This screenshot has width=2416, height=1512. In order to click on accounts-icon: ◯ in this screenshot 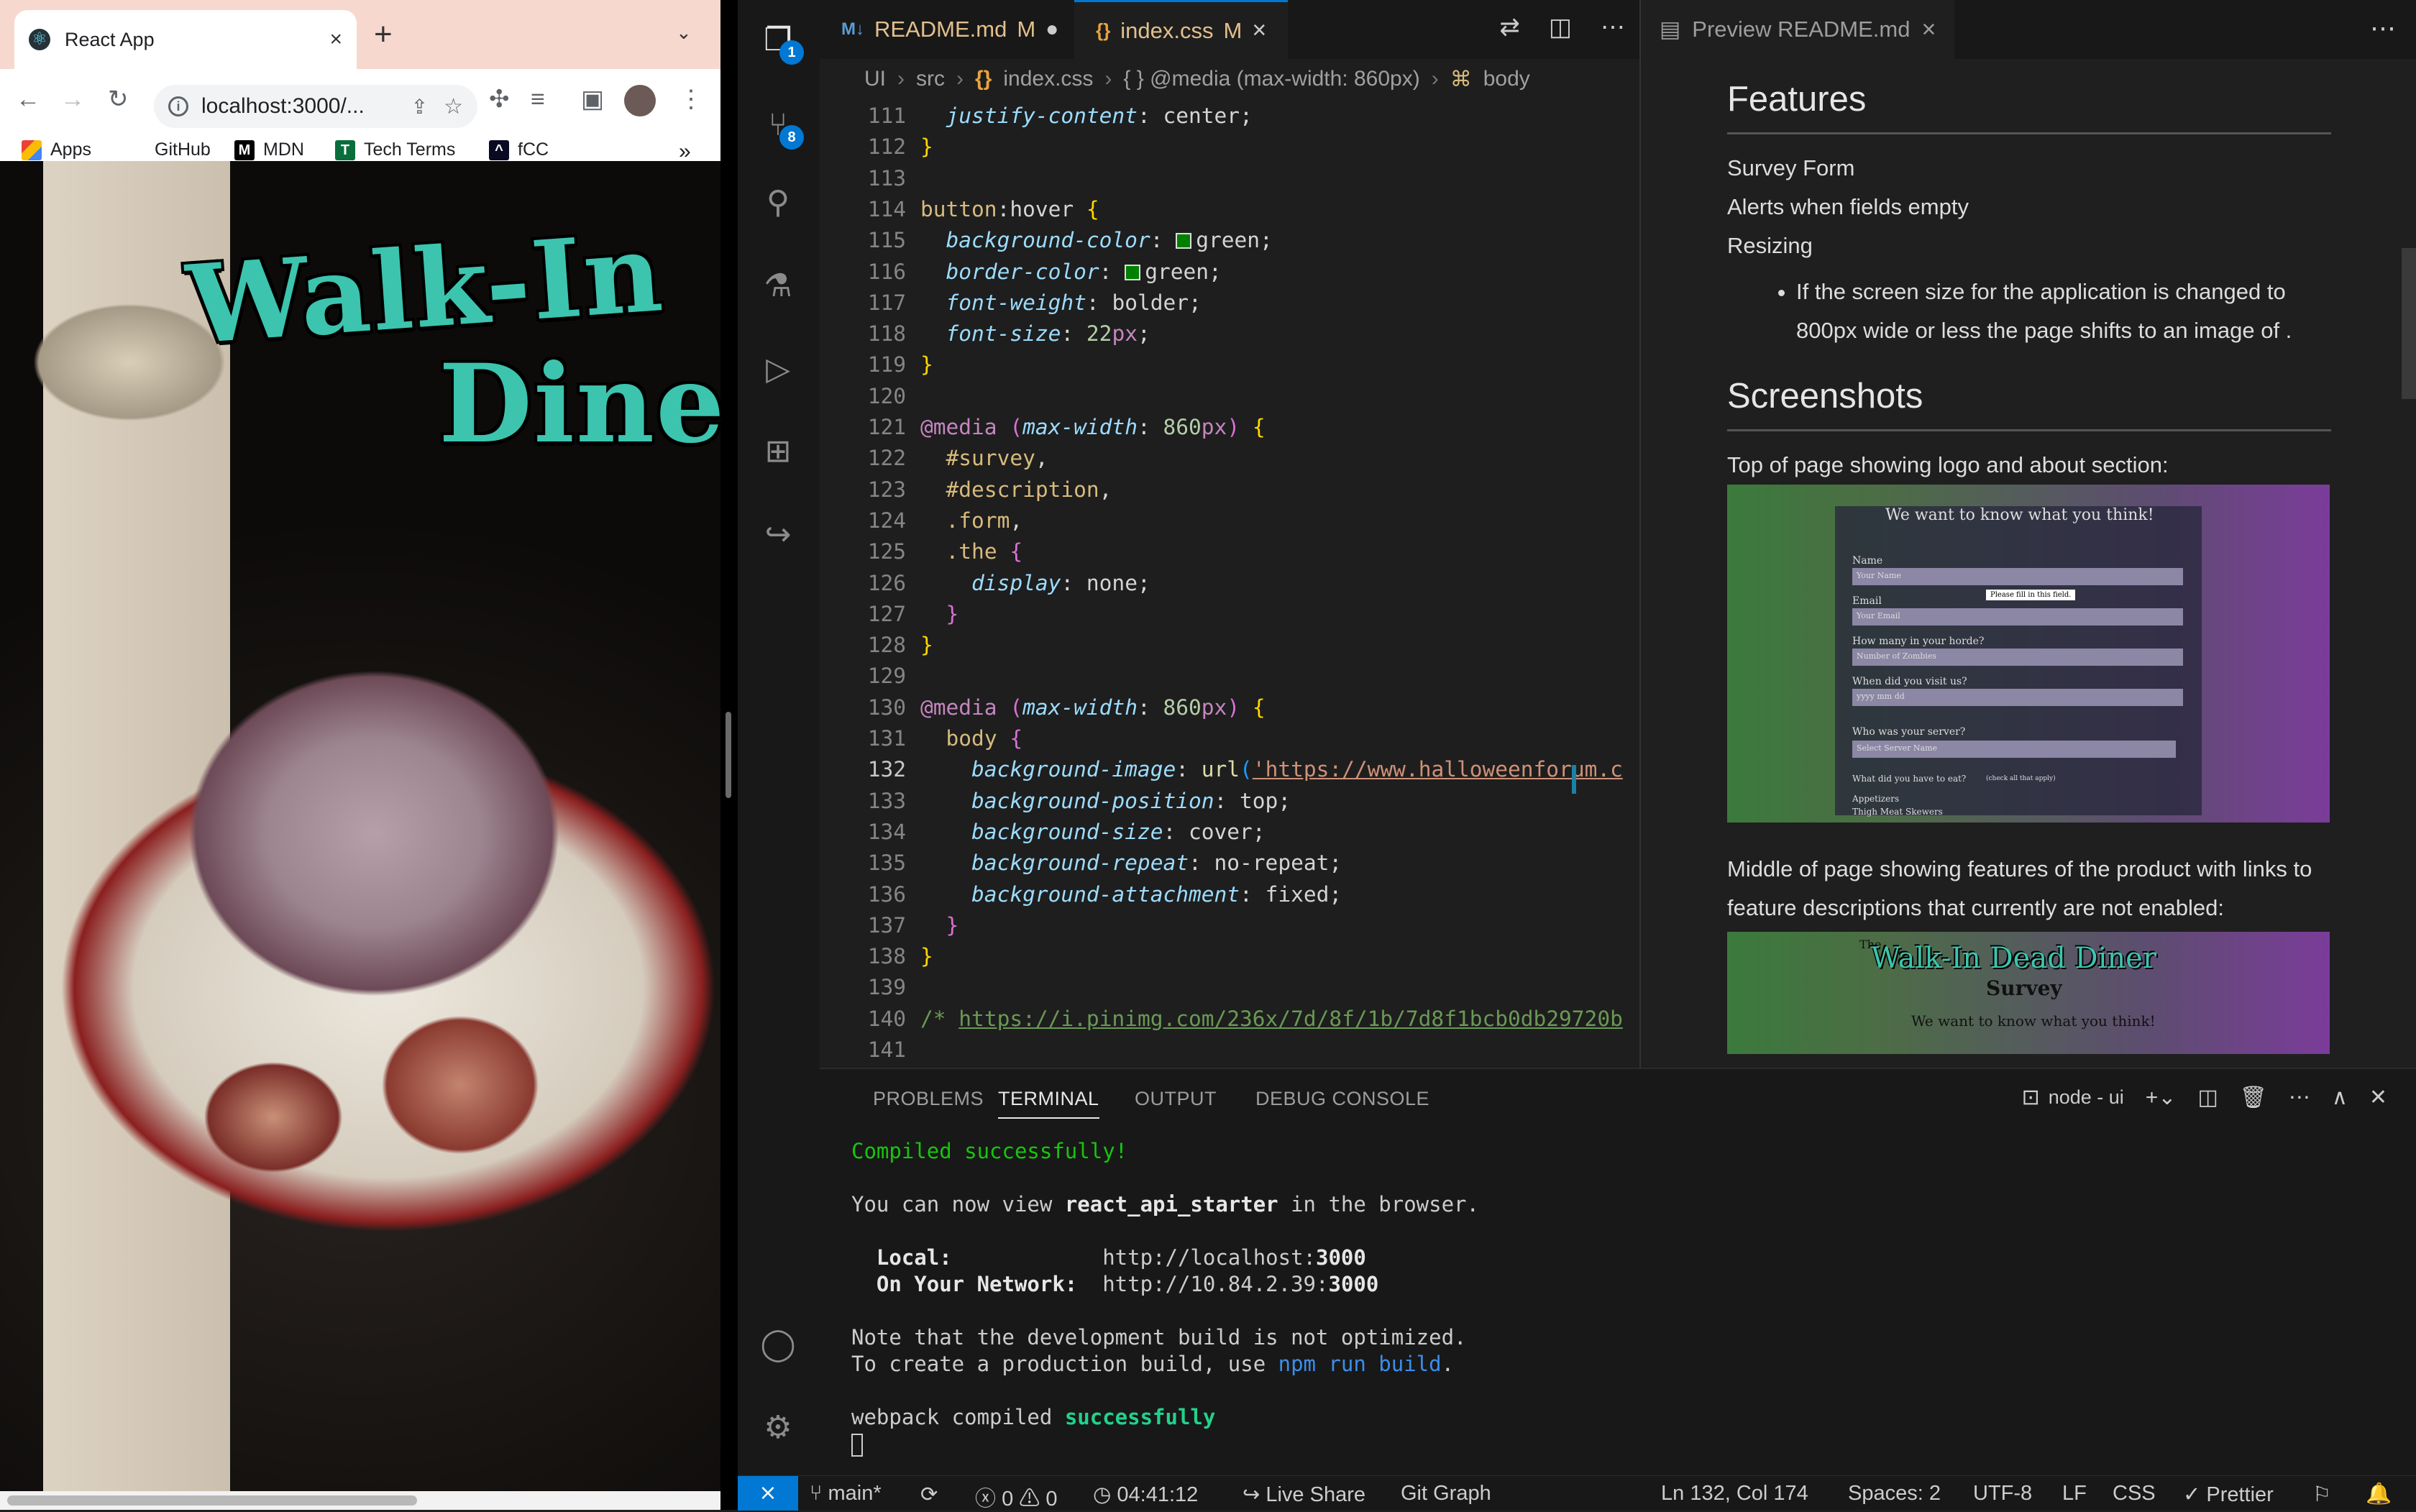, I will do `click(778, 1344)`.